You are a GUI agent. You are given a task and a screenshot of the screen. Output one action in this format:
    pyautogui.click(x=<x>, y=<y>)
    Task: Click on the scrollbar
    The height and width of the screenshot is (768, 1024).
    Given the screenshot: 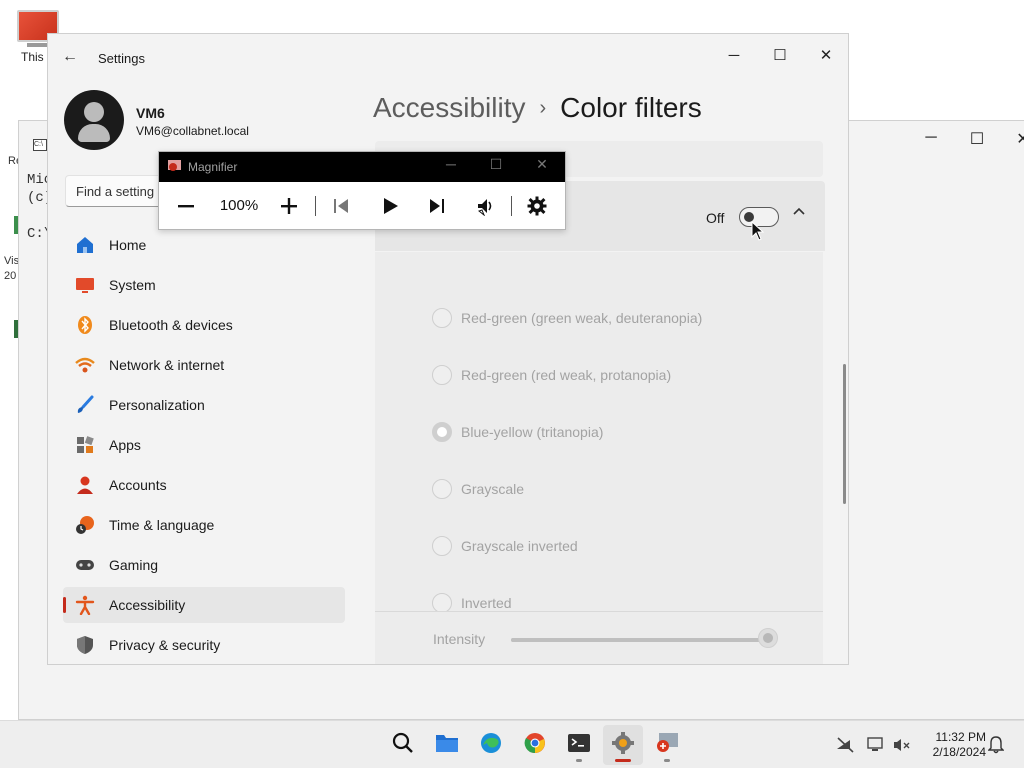 What is the action you would take?
    pyautogui.click(x=844, y=434)
    